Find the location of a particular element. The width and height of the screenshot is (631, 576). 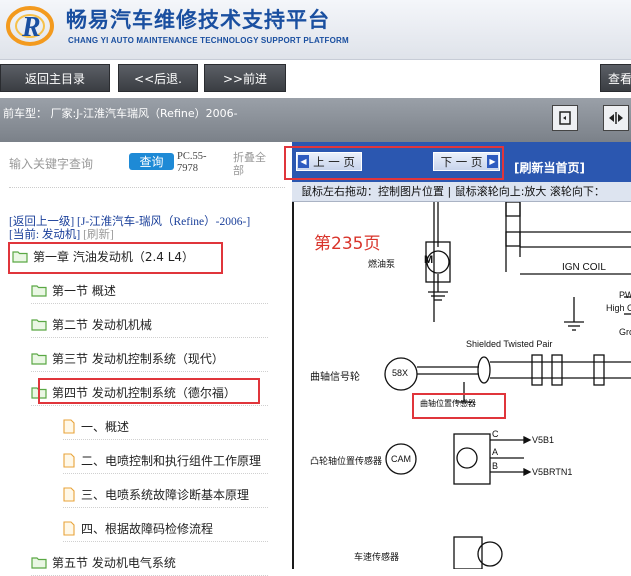

tree-item: 第一节 概述 is located at coordinates (73, 290).